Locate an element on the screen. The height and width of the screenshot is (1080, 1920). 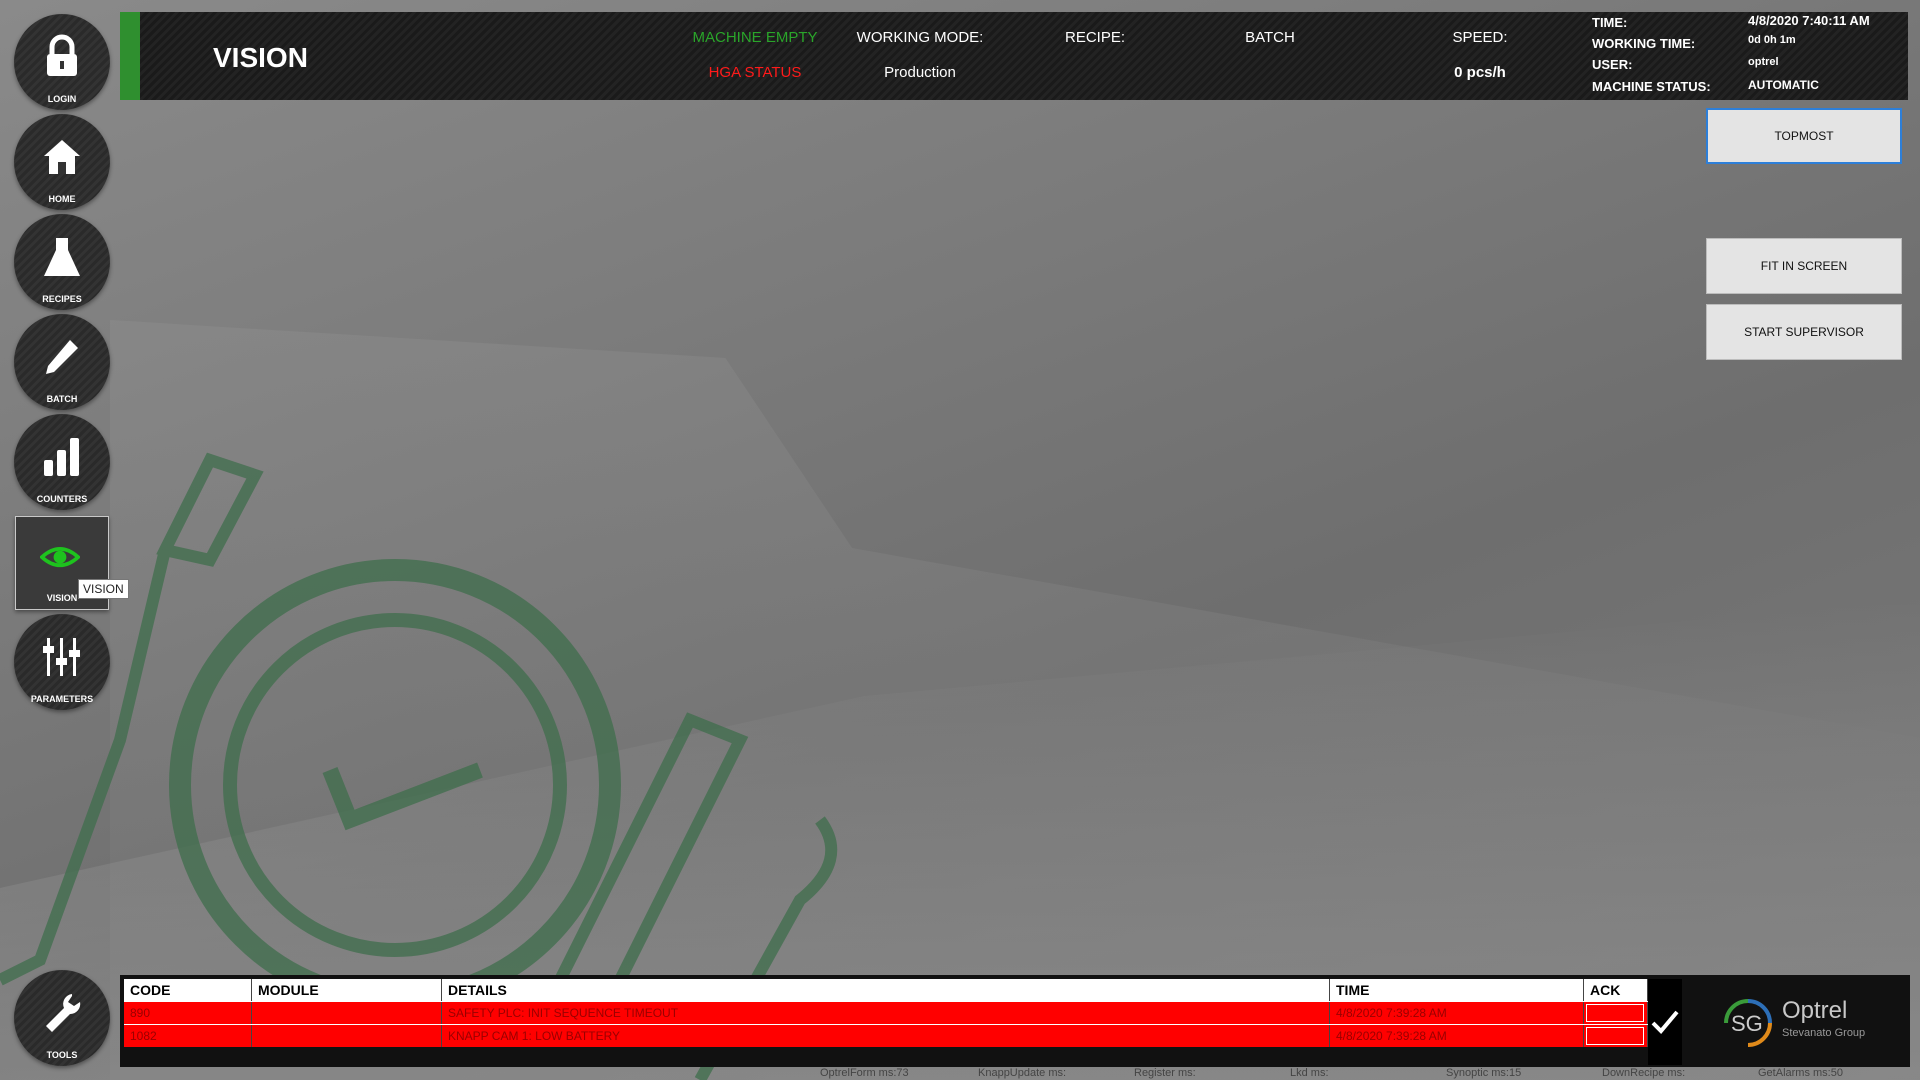
nav-home: HOME is located at coordinates (62, 162).